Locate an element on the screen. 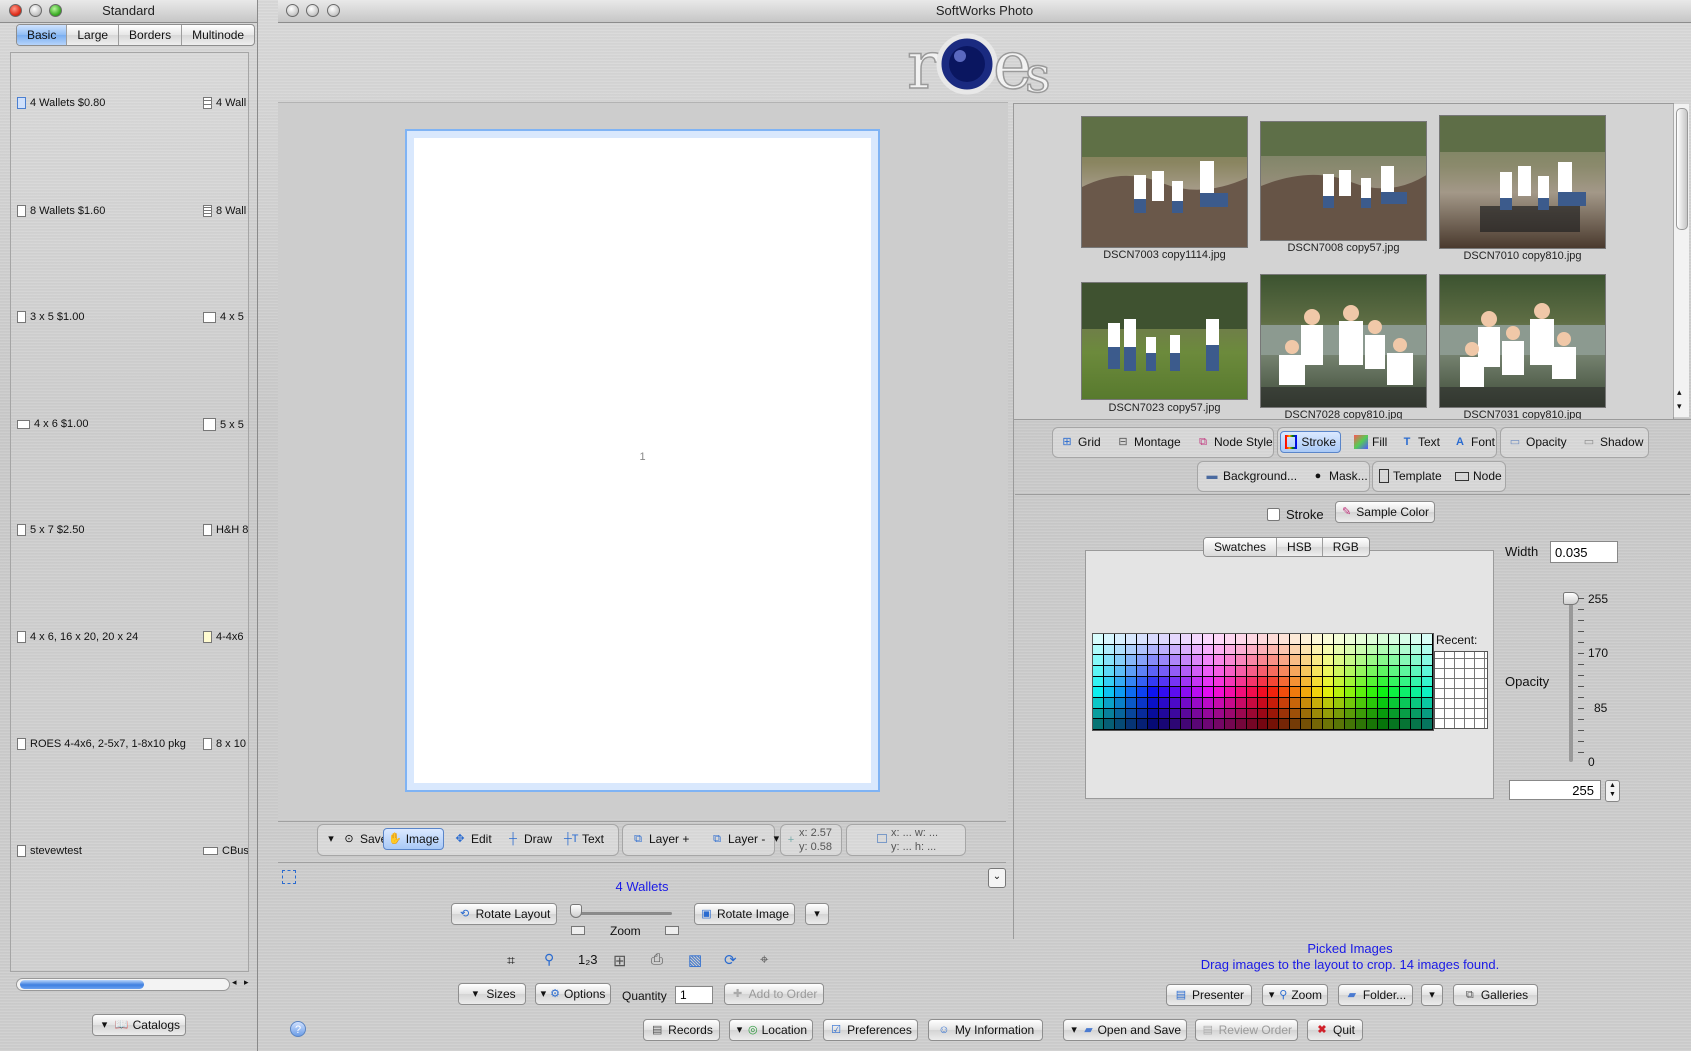 The height and width of the screenshot is (1051, 1691). add-to-order-button: ✚ Add to Order is located at coordinates (774, 994).